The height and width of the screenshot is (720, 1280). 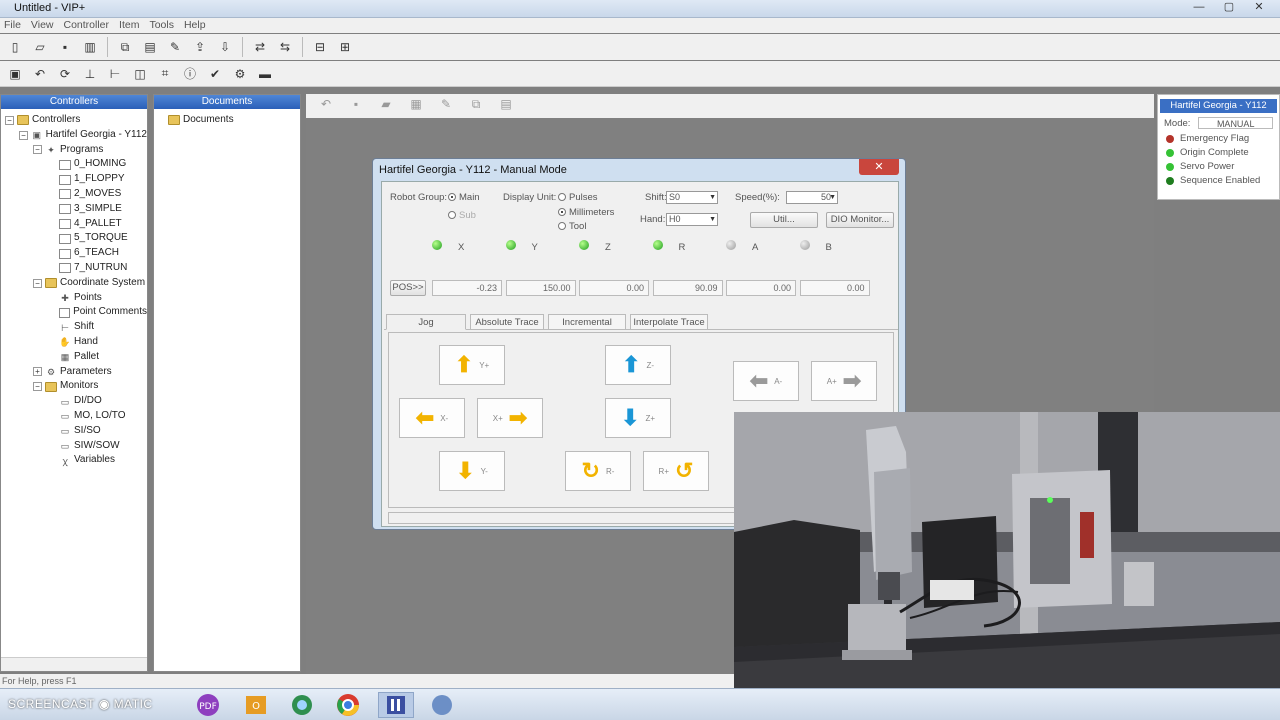 What do you see at coordinates (386, 106) in the screenshot?
I see `print-disabled-icon: ▰` at bounding box center [386, 106].